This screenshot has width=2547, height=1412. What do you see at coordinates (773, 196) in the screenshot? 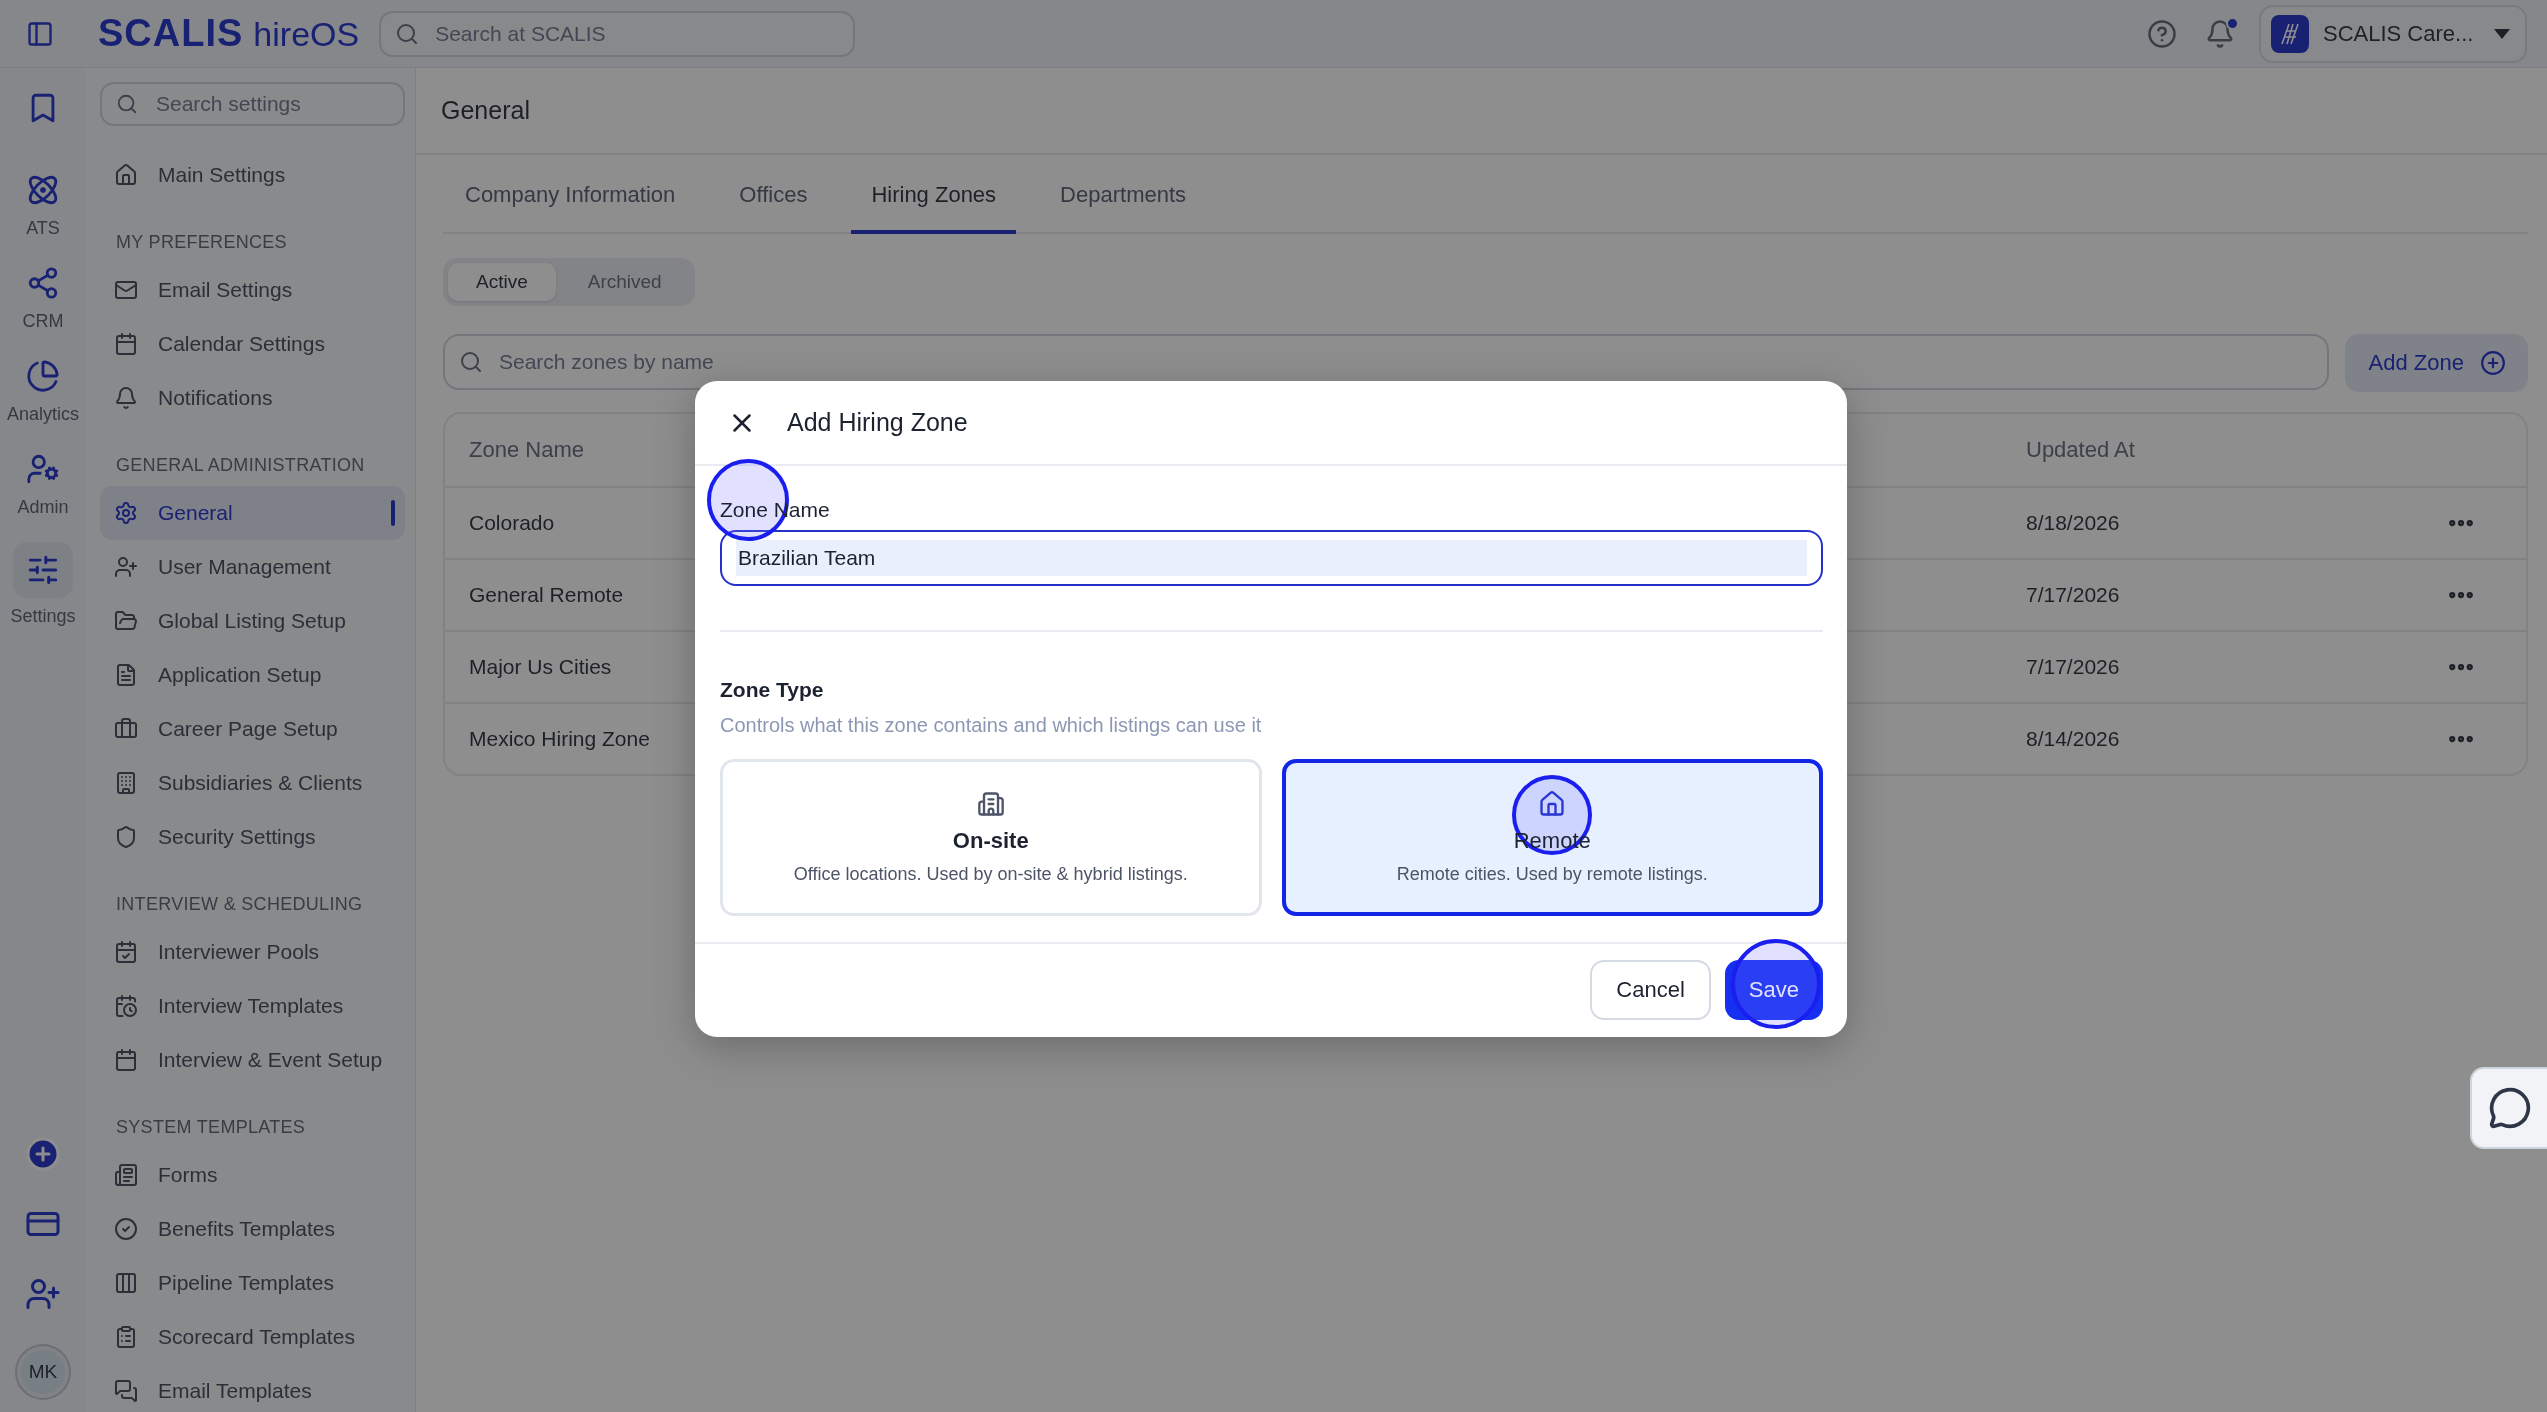
I see `tab: Offices` at bounding box center [773, 196].